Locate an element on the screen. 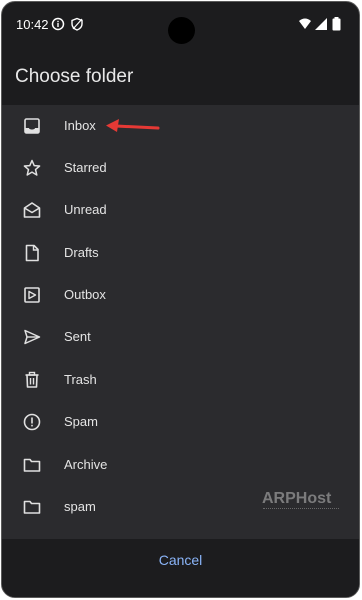 The height and width of the screenshot is (600, 362). front-camera is located at coordinates (181, 30).